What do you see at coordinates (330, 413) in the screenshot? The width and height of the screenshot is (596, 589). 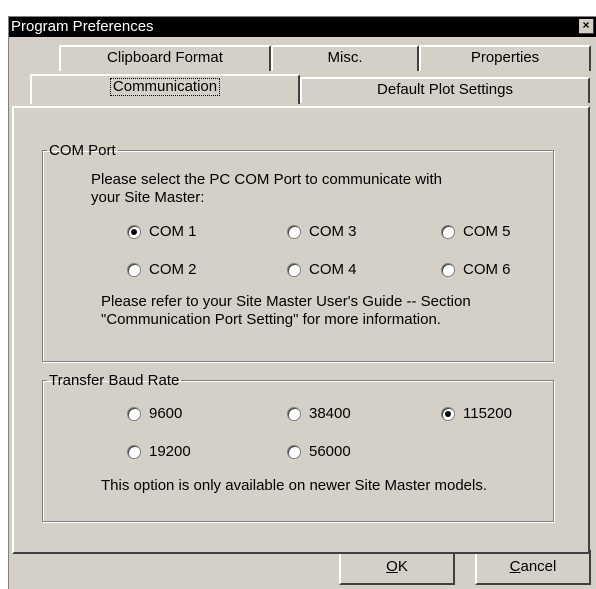 I see `radio-label: 38400` at bounding box center [330, 413].